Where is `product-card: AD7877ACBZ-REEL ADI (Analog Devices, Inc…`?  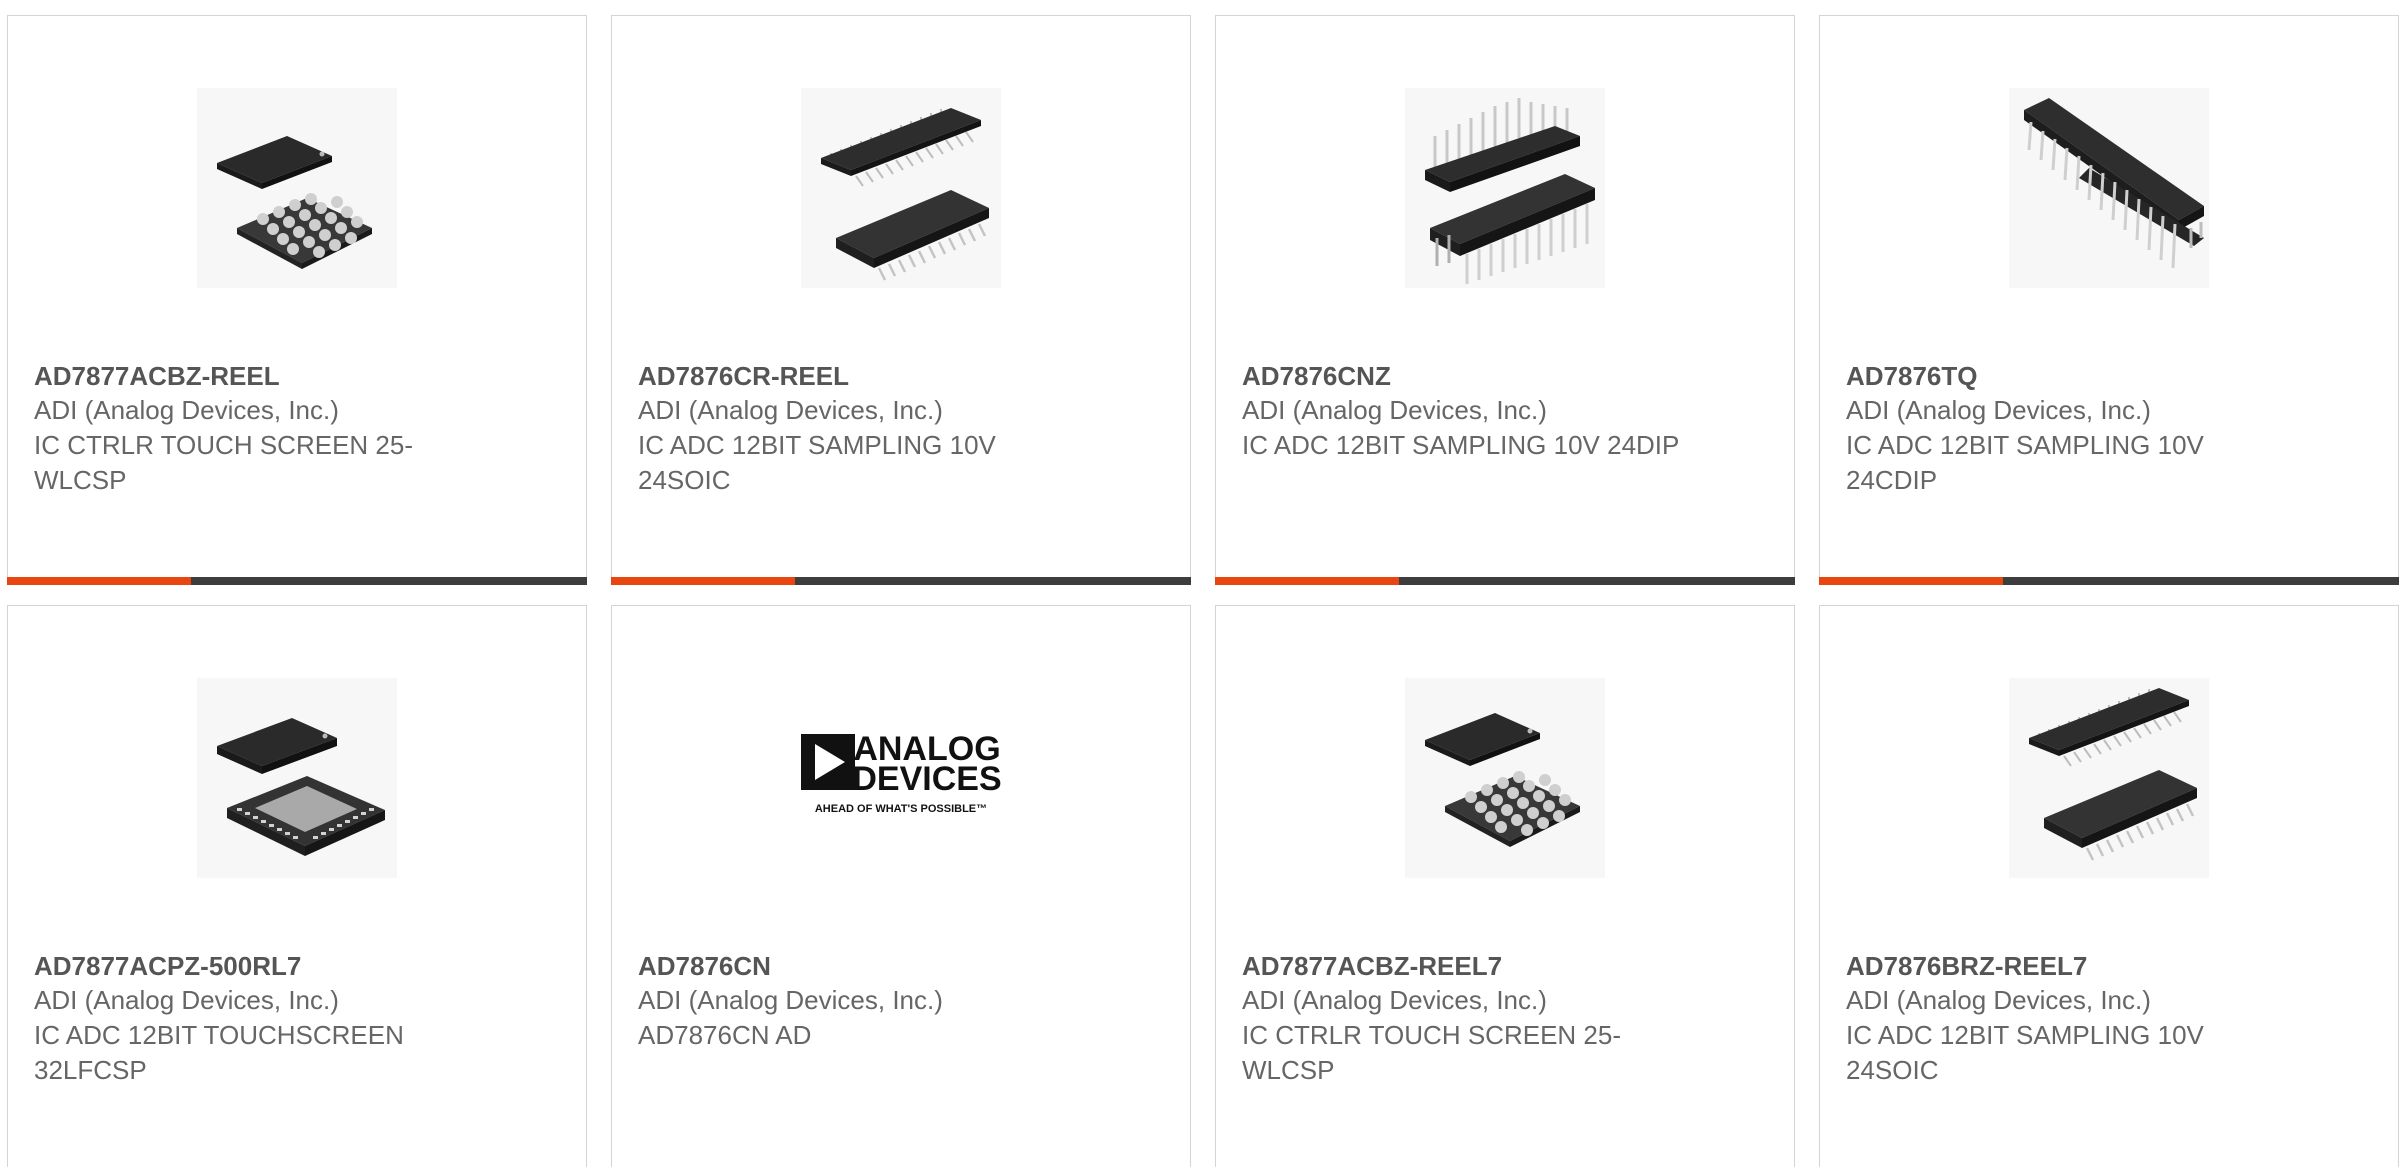 product-card: AD7877ACBZ-REEL ADI (Analog Devices, Inc… is located at coordinates (297, 300).